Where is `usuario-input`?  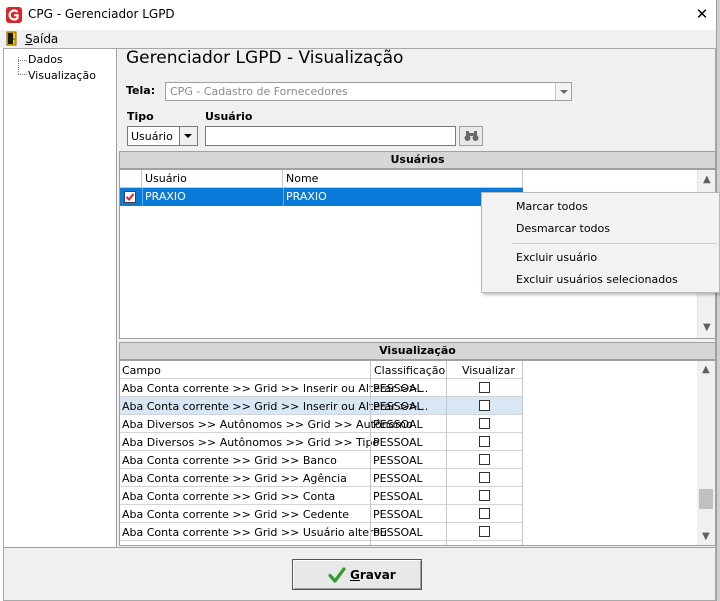 usuario-input is located at coordinates (330, 136).